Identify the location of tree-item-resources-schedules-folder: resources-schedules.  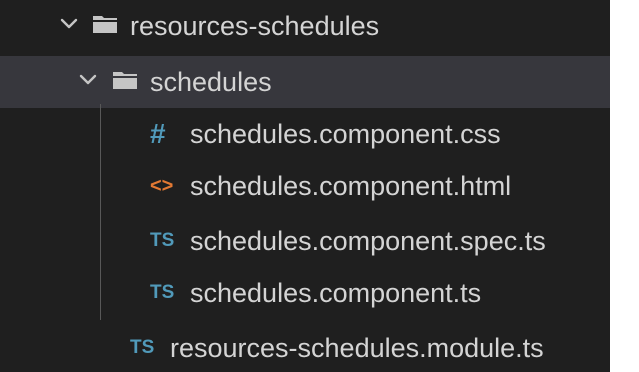
(305, 26).